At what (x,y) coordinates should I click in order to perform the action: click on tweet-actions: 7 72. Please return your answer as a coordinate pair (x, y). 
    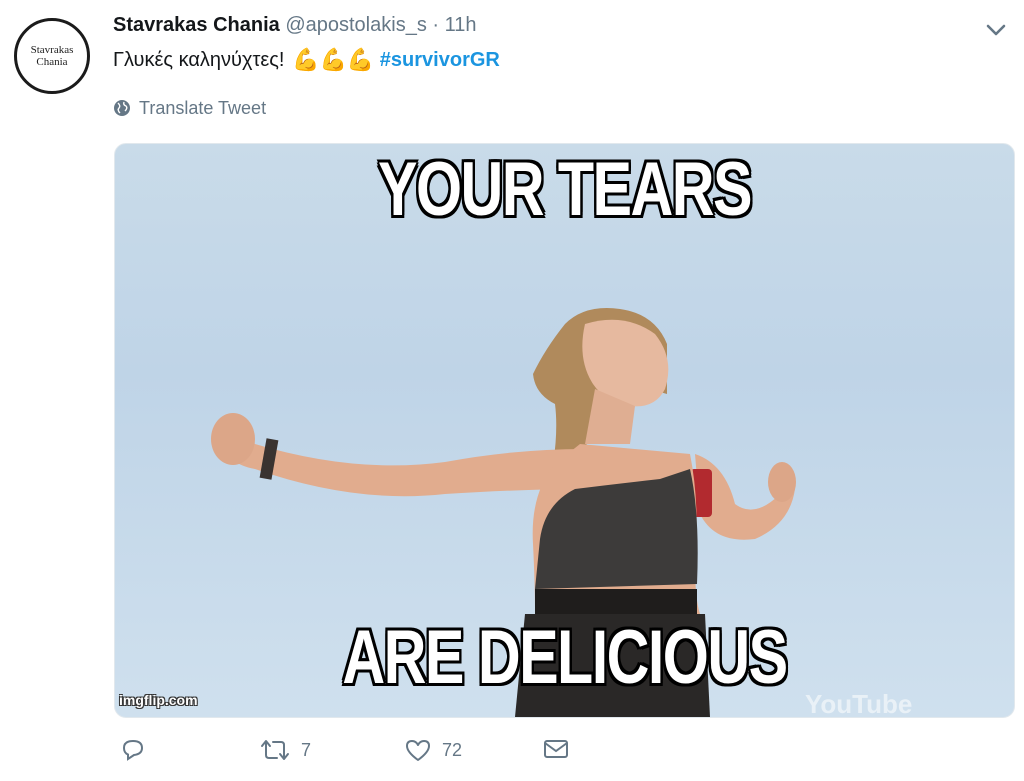
    Looking at the image, I should click on (414, 755).